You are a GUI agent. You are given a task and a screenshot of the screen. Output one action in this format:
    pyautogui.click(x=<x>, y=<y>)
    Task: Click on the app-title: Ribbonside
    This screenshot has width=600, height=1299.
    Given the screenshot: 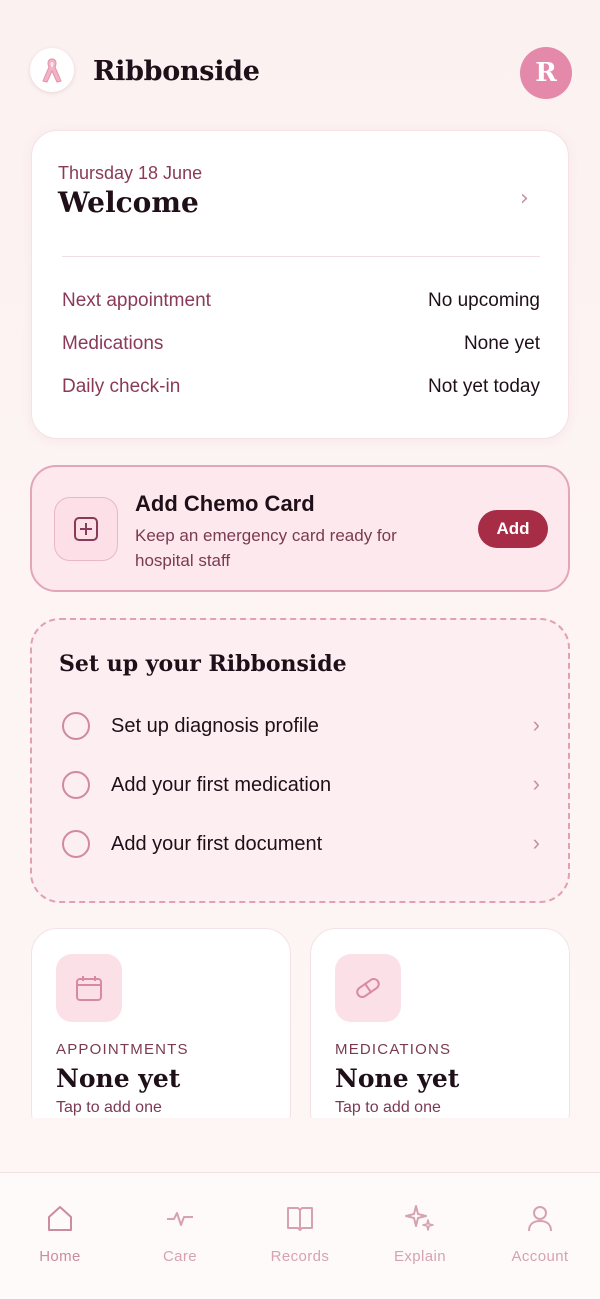 What is the action you would take?
    pyautogui.click(x=176, y=71)
    